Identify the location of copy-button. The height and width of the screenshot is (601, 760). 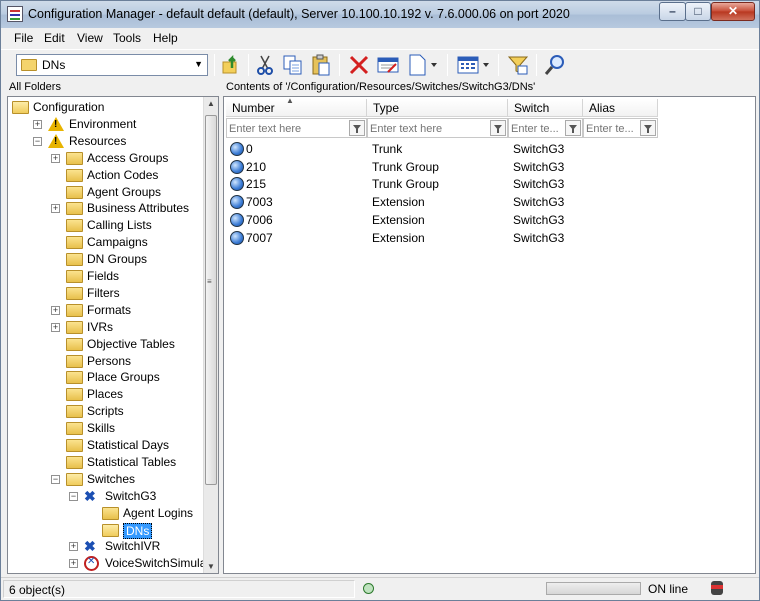
(293, 65).